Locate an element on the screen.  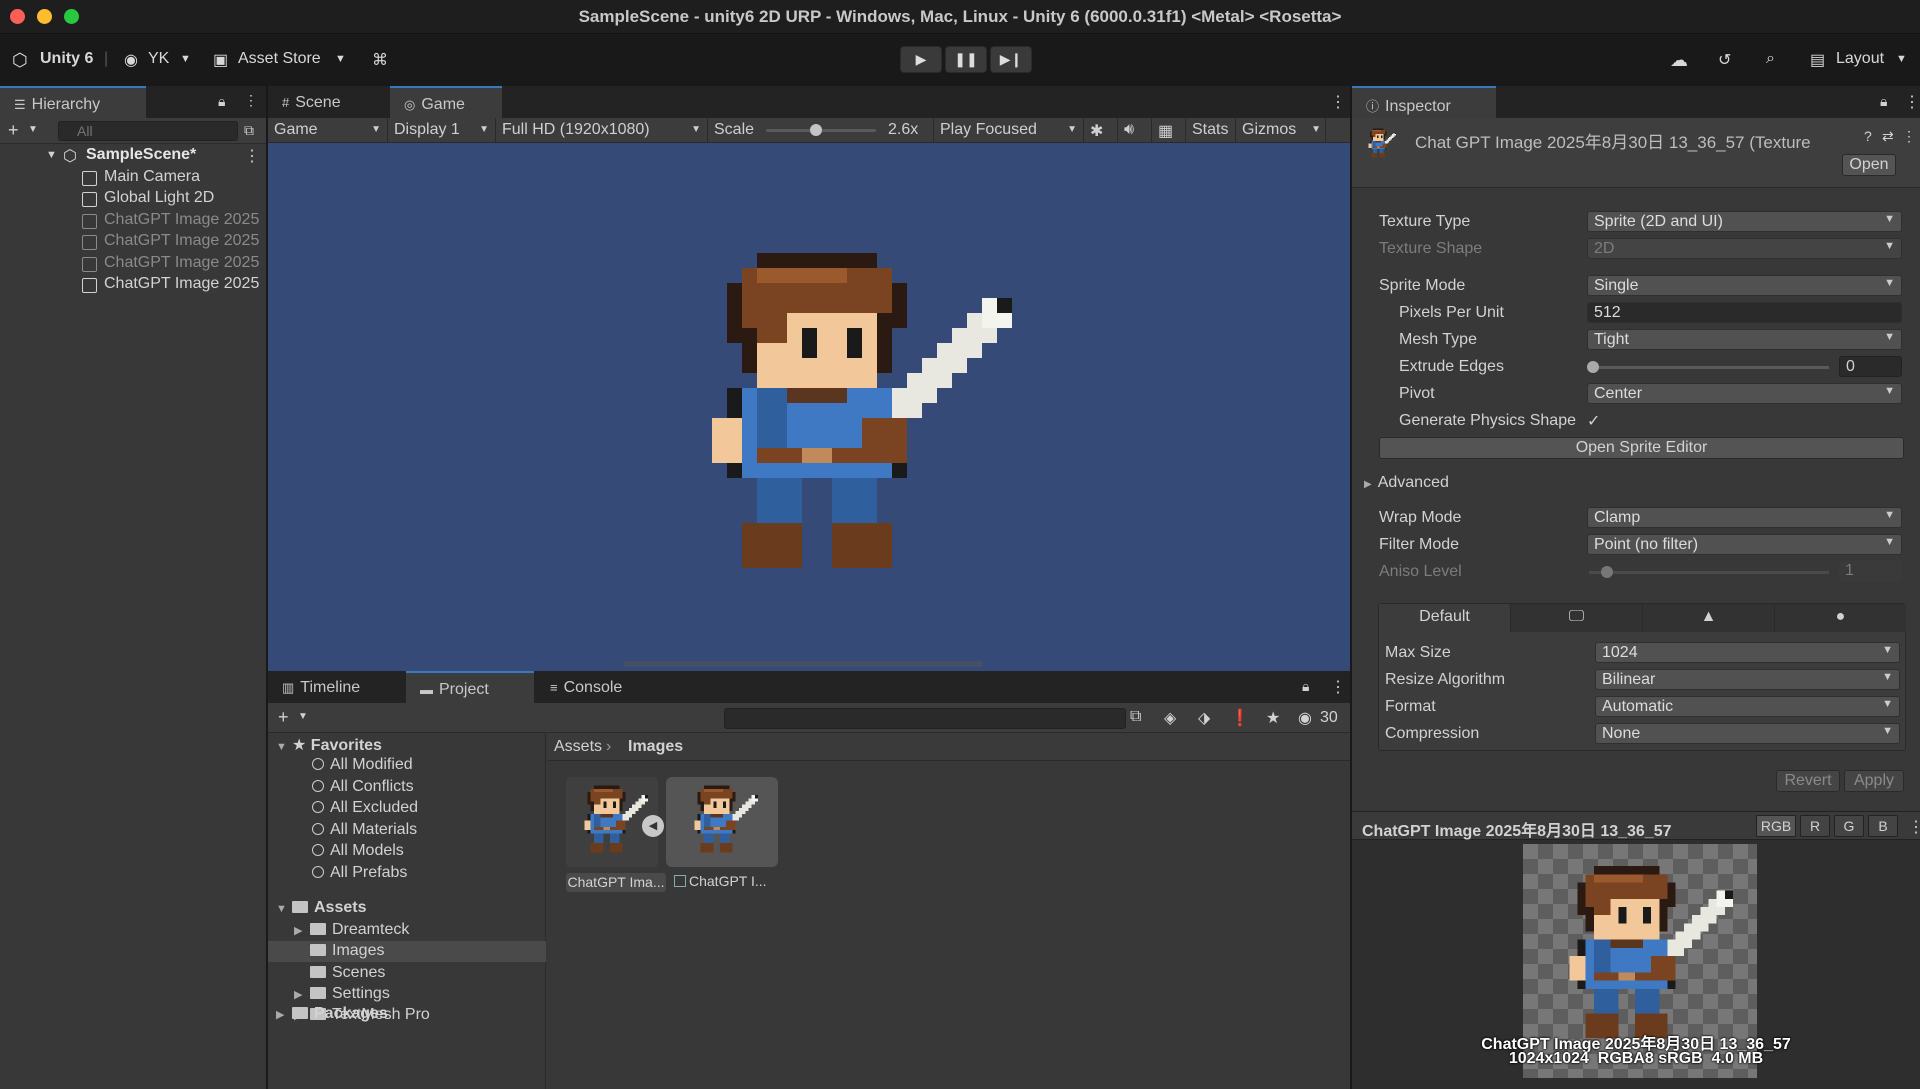
apply-button: Apply is located at coordinates (1874, 781).